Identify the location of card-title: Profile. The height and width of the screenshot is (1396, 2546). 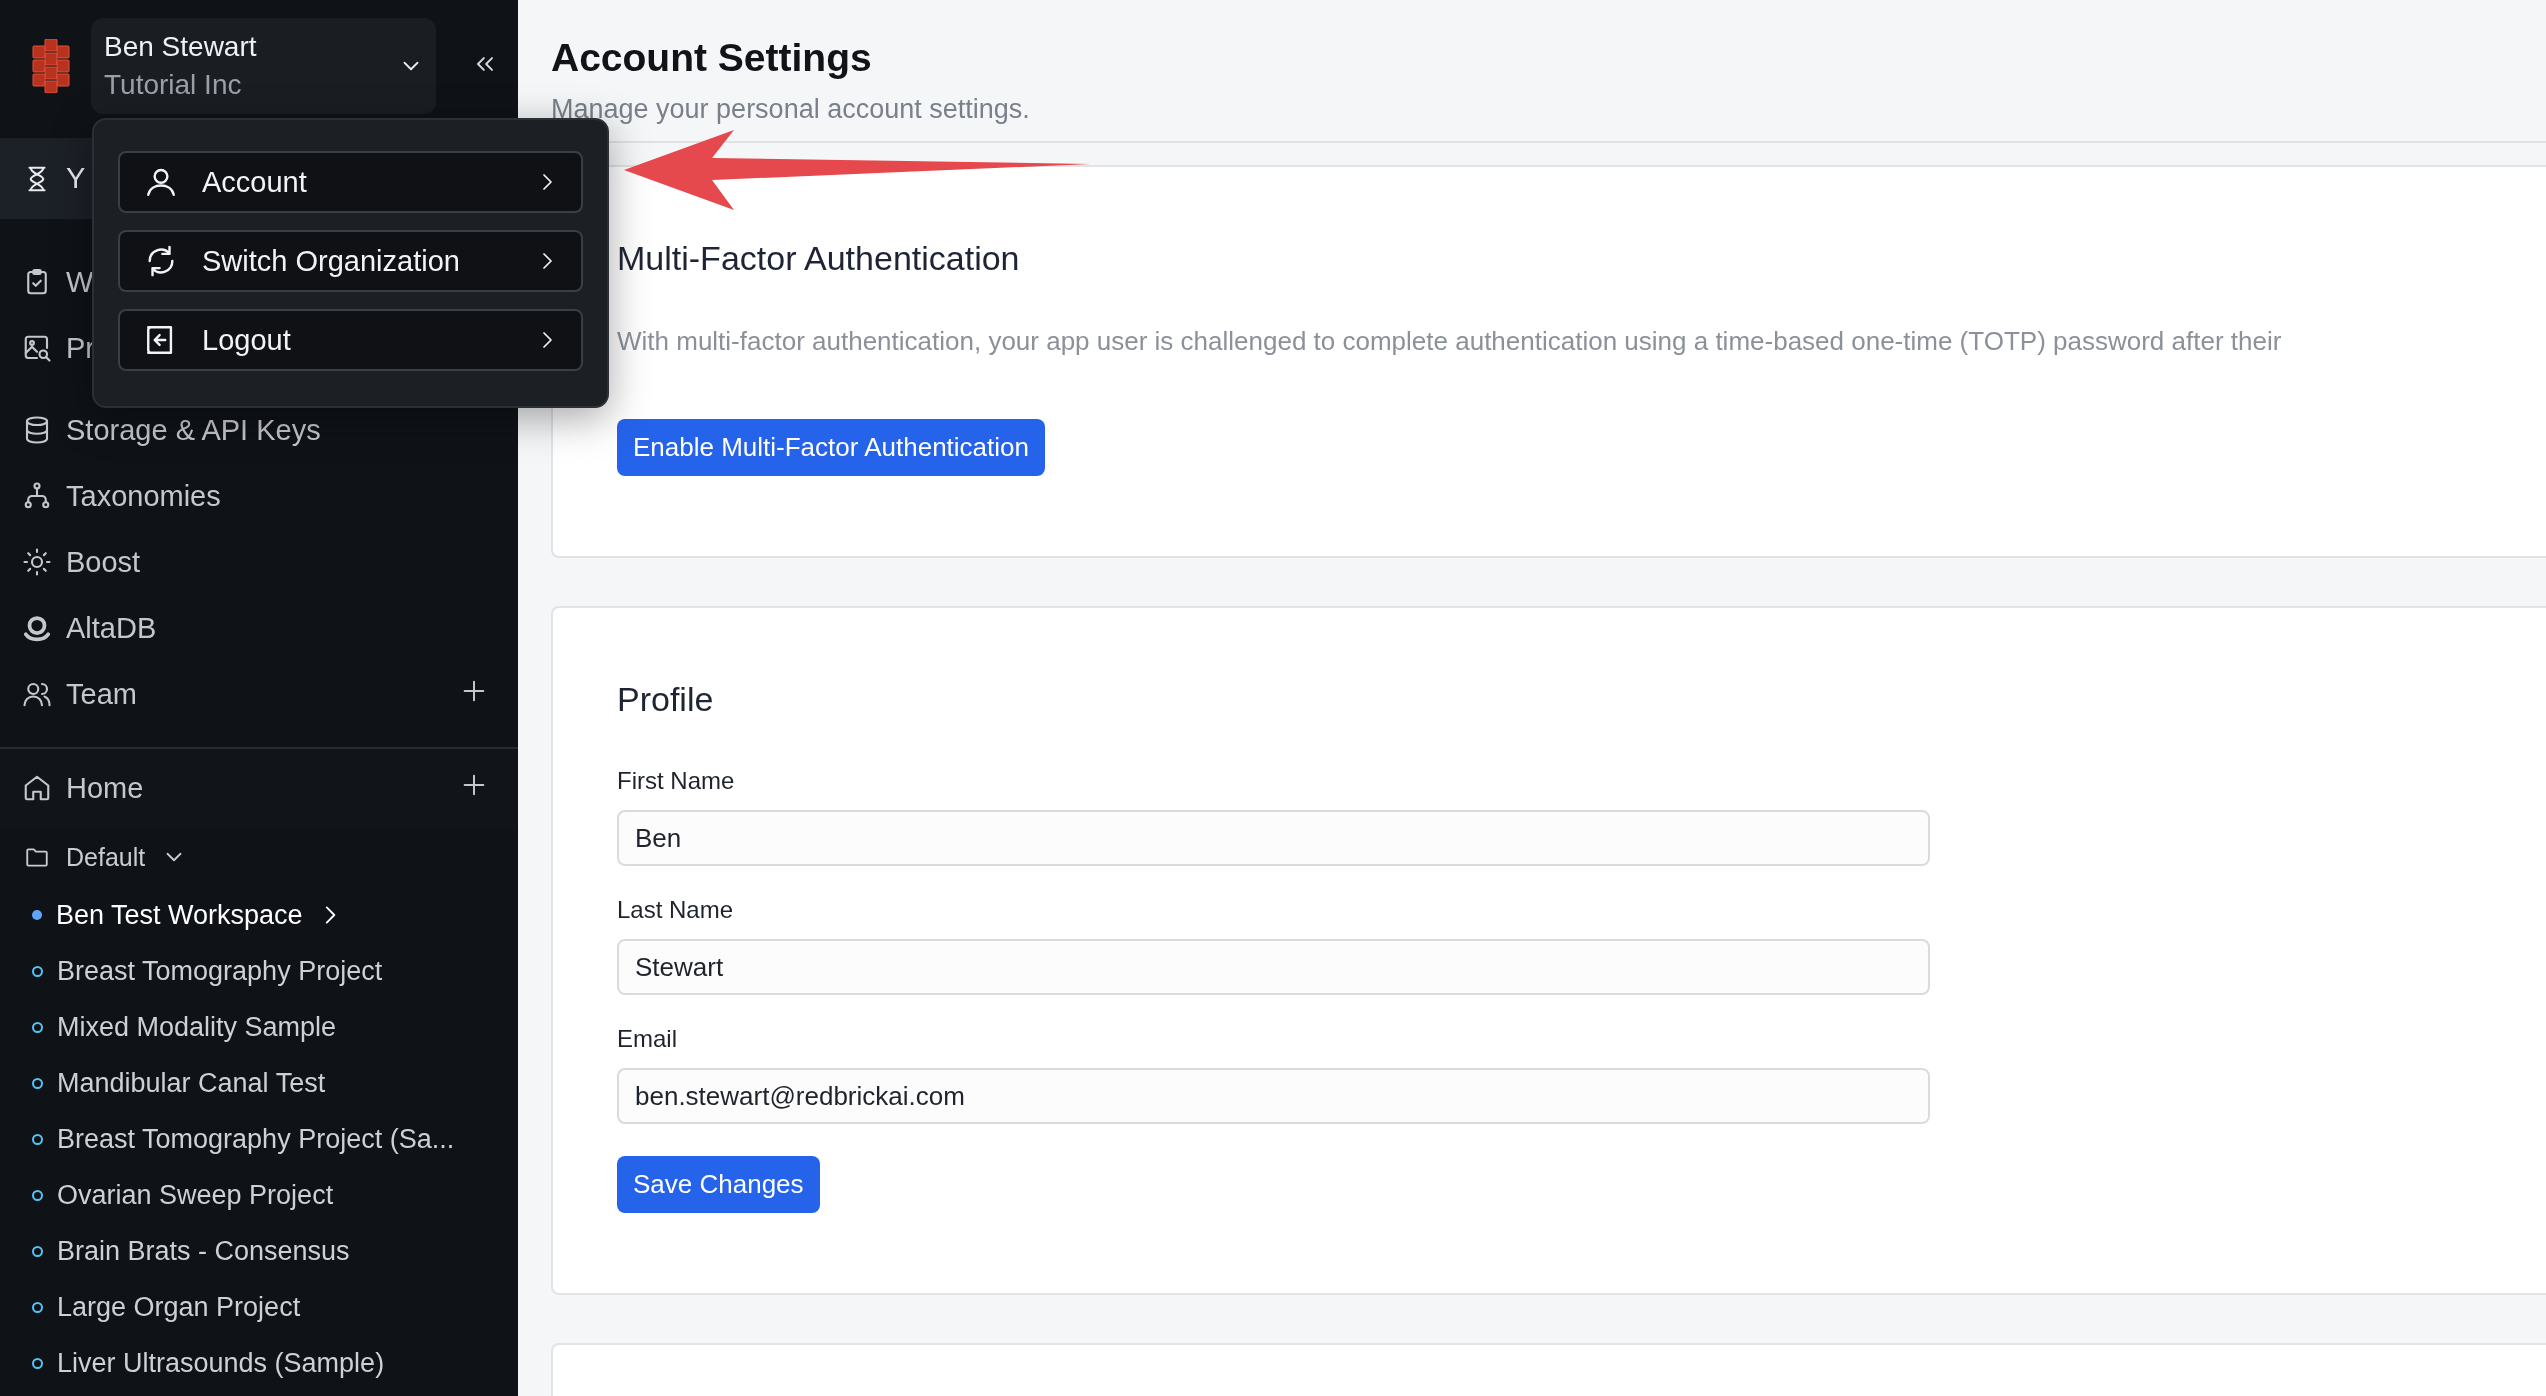
(666, 699).